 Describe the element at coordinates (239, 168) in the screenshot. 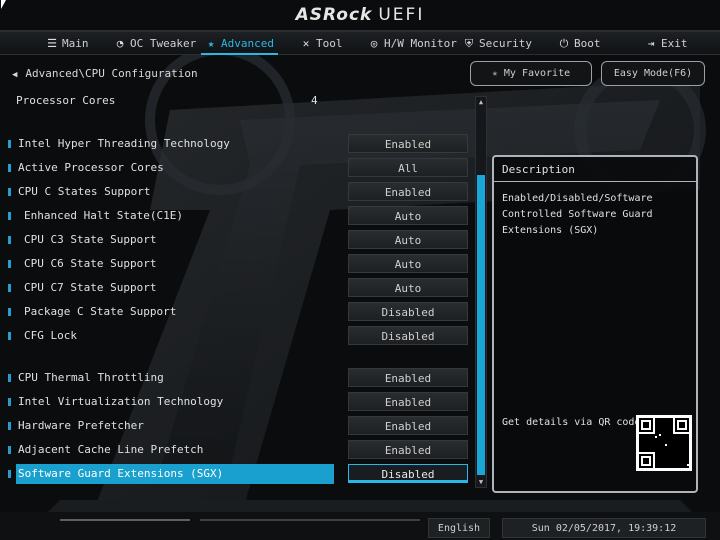

I see `setting-row: Active Processor Cores All` at that location.